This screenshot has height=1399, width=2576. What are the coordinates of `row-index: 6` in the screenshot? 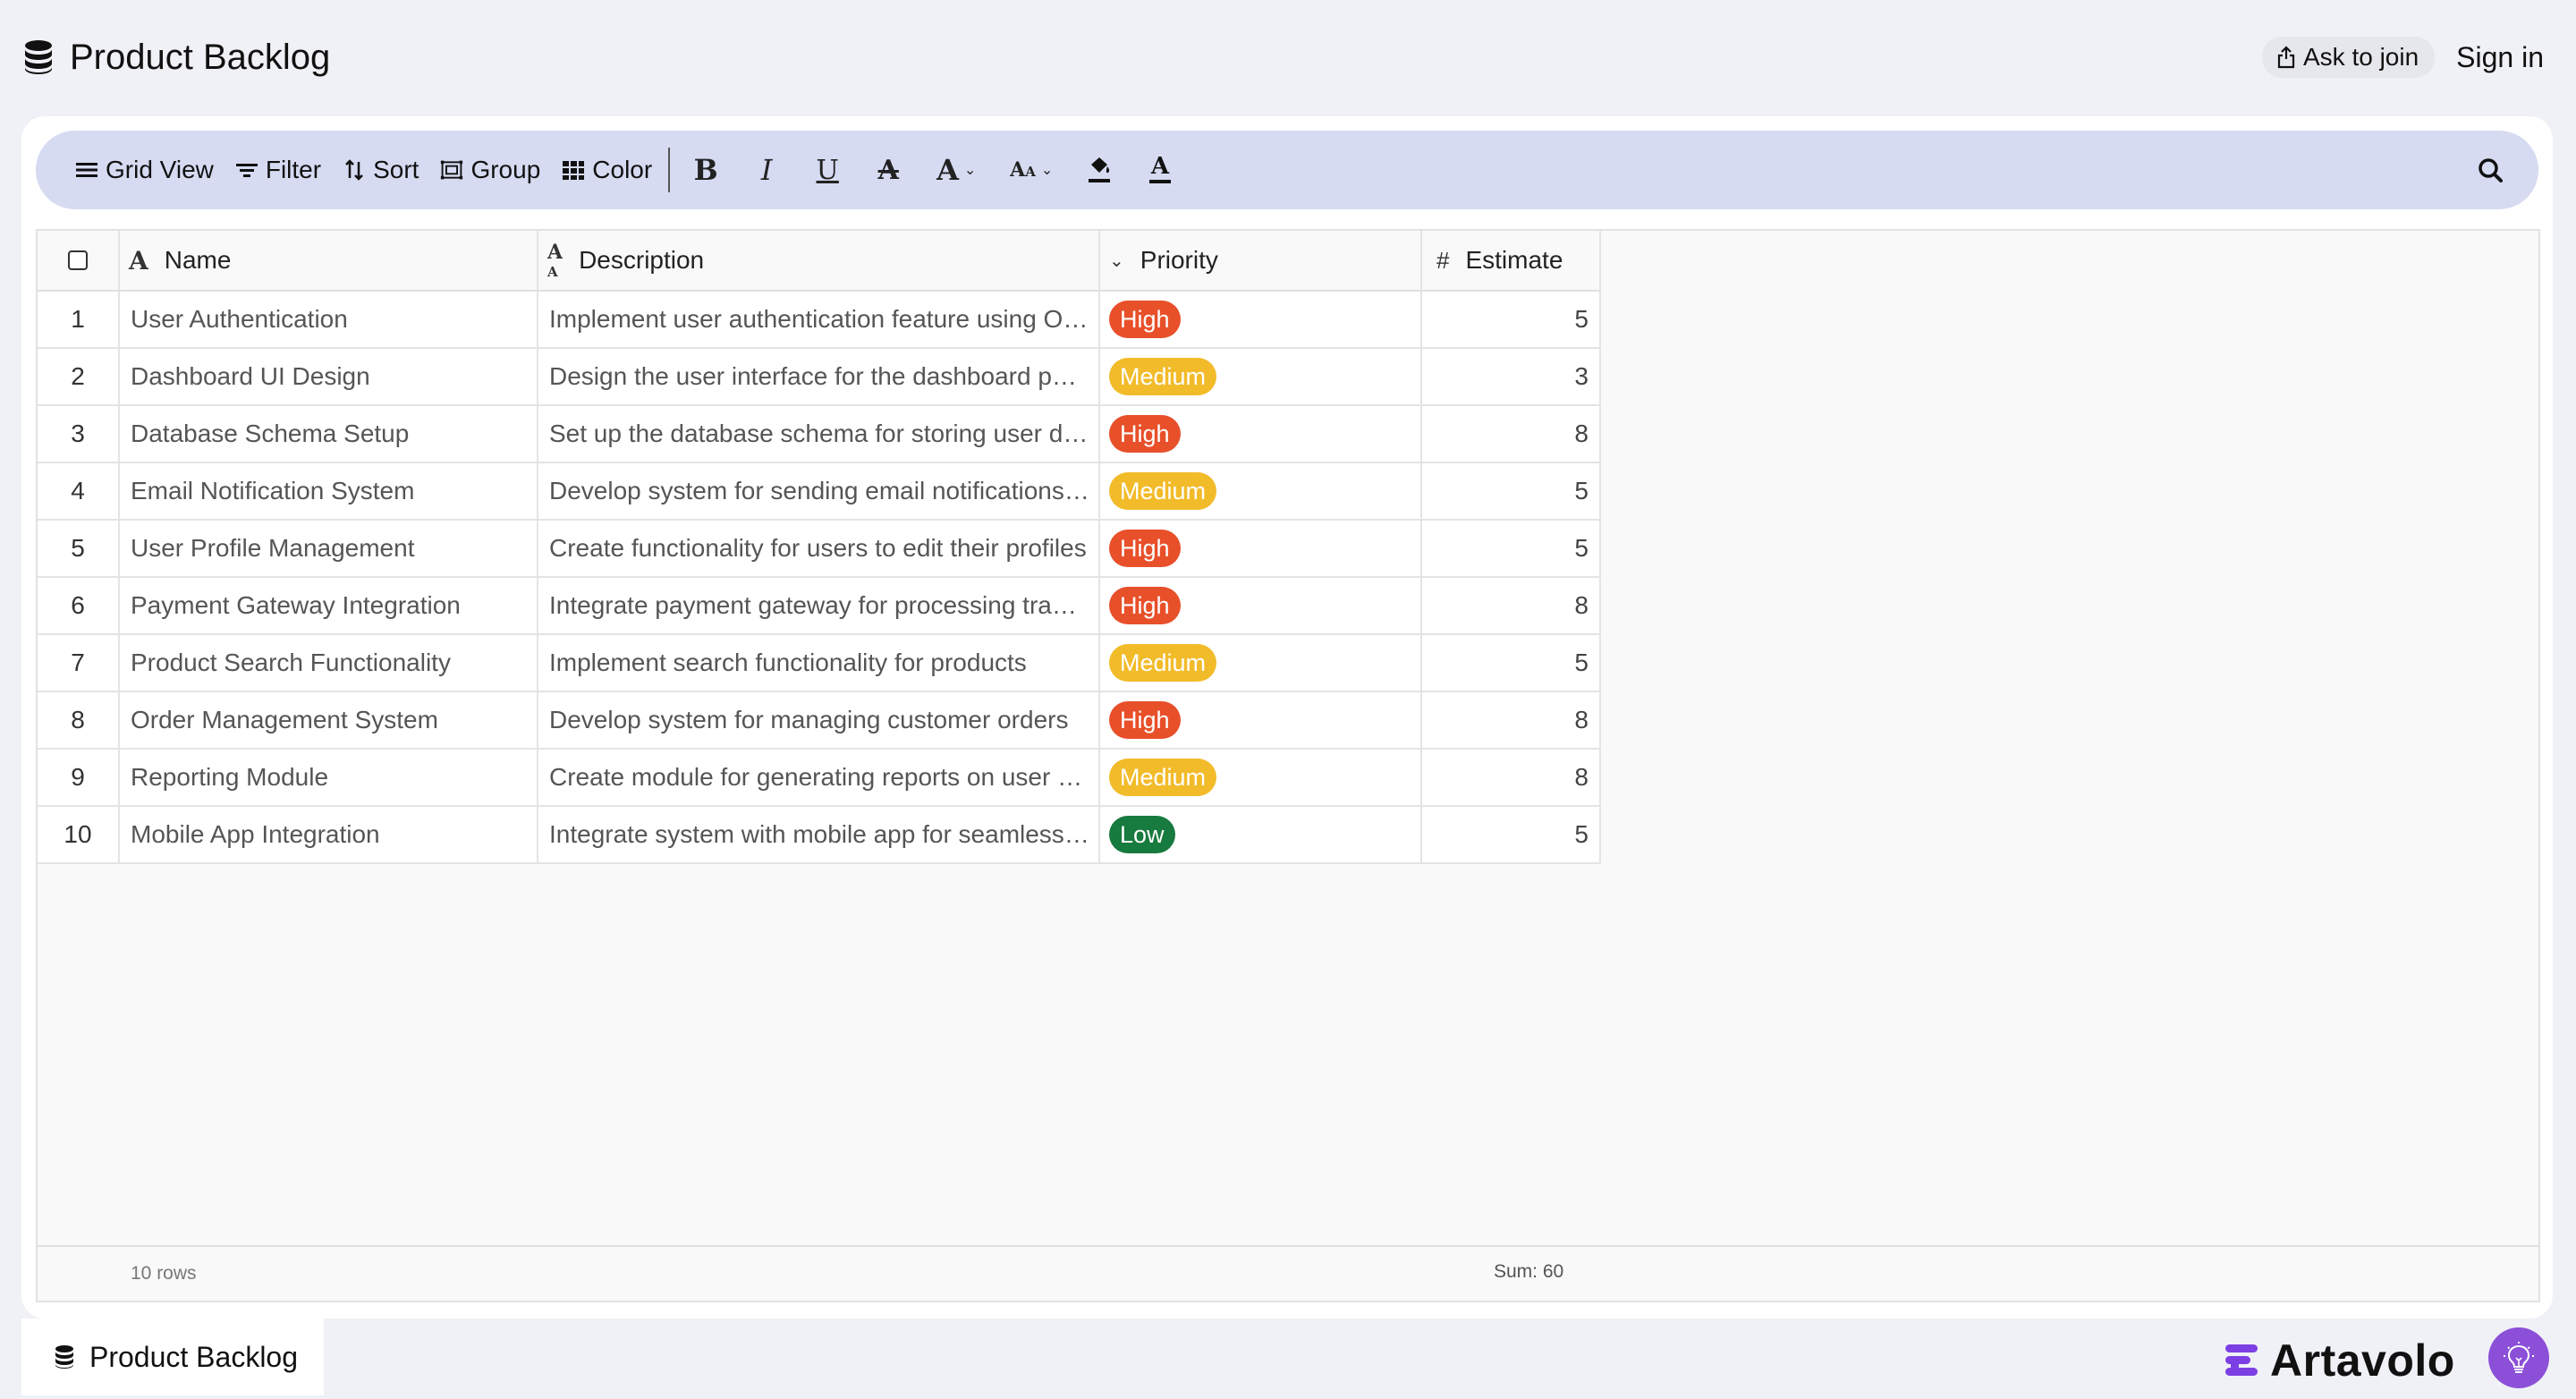 It's located at (79, 605).